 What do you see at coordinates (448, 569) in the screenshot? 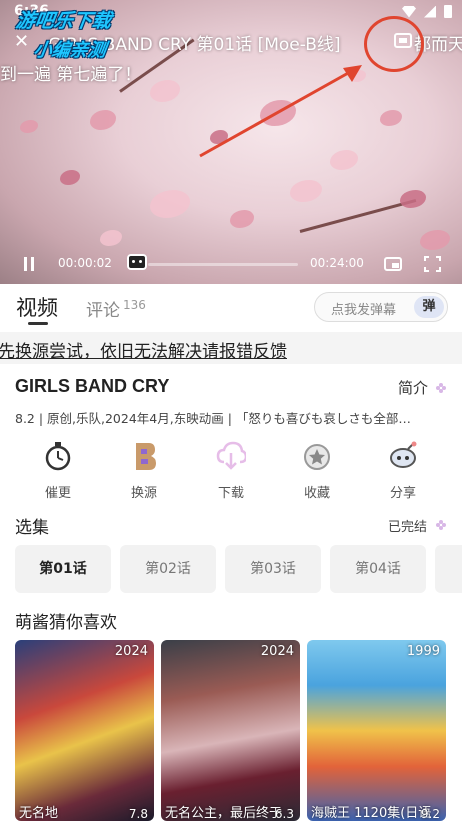
I see `episode-item: 第` at bounding box center [448, 569].